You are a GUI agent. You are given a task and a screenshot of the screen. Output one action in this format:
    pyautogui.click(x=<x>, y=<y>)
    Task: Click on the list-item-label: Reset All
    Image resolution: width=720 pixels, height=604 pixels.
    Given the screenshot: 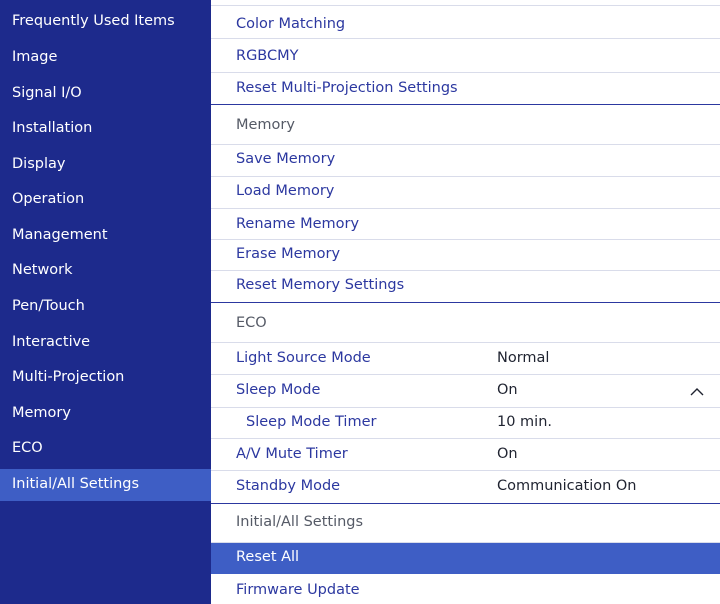 What is the action you would take?
    pyautogui.click(x=268, y=557)
    